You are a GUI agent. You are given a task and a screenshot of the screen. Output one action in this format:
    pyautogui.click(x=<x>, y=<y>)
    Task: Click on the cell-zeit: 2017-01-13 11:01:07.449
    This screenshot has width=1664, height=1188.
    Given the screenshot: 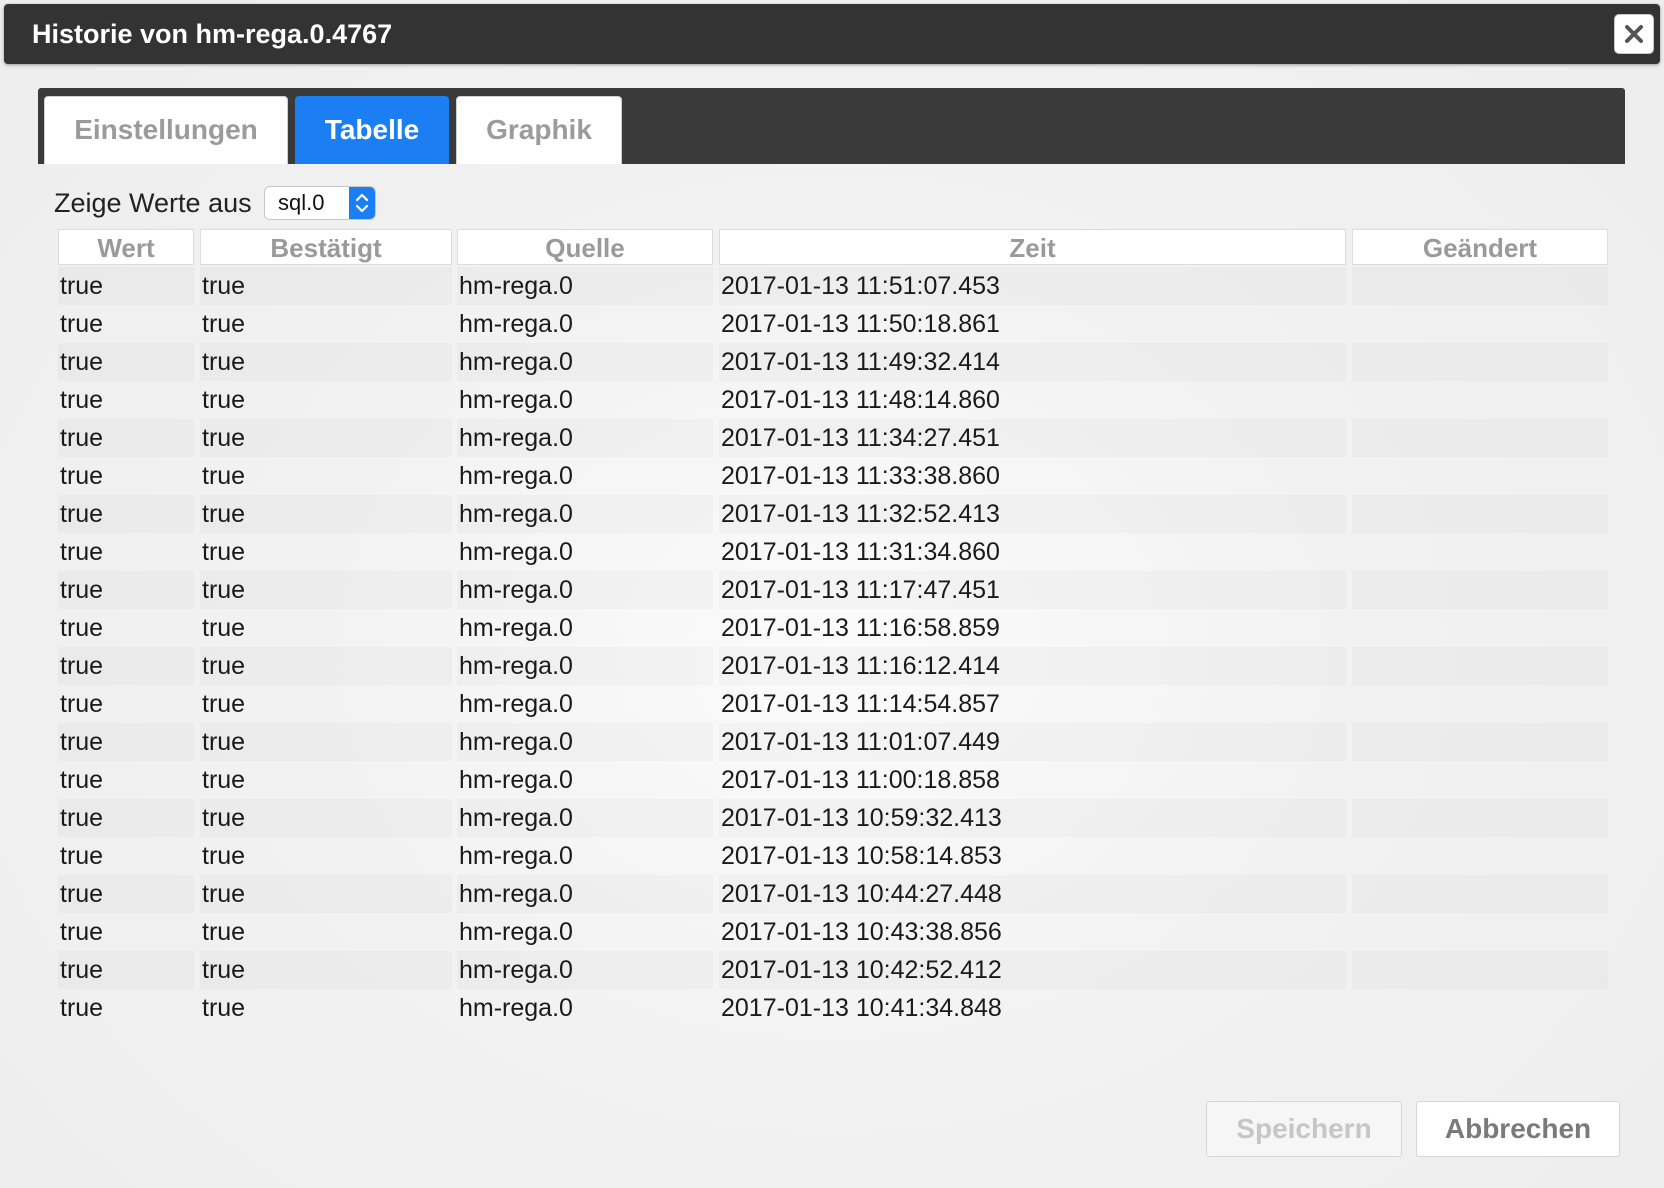 What is the action you would take?
    pyautogui.click(x=1032, y=742)
    